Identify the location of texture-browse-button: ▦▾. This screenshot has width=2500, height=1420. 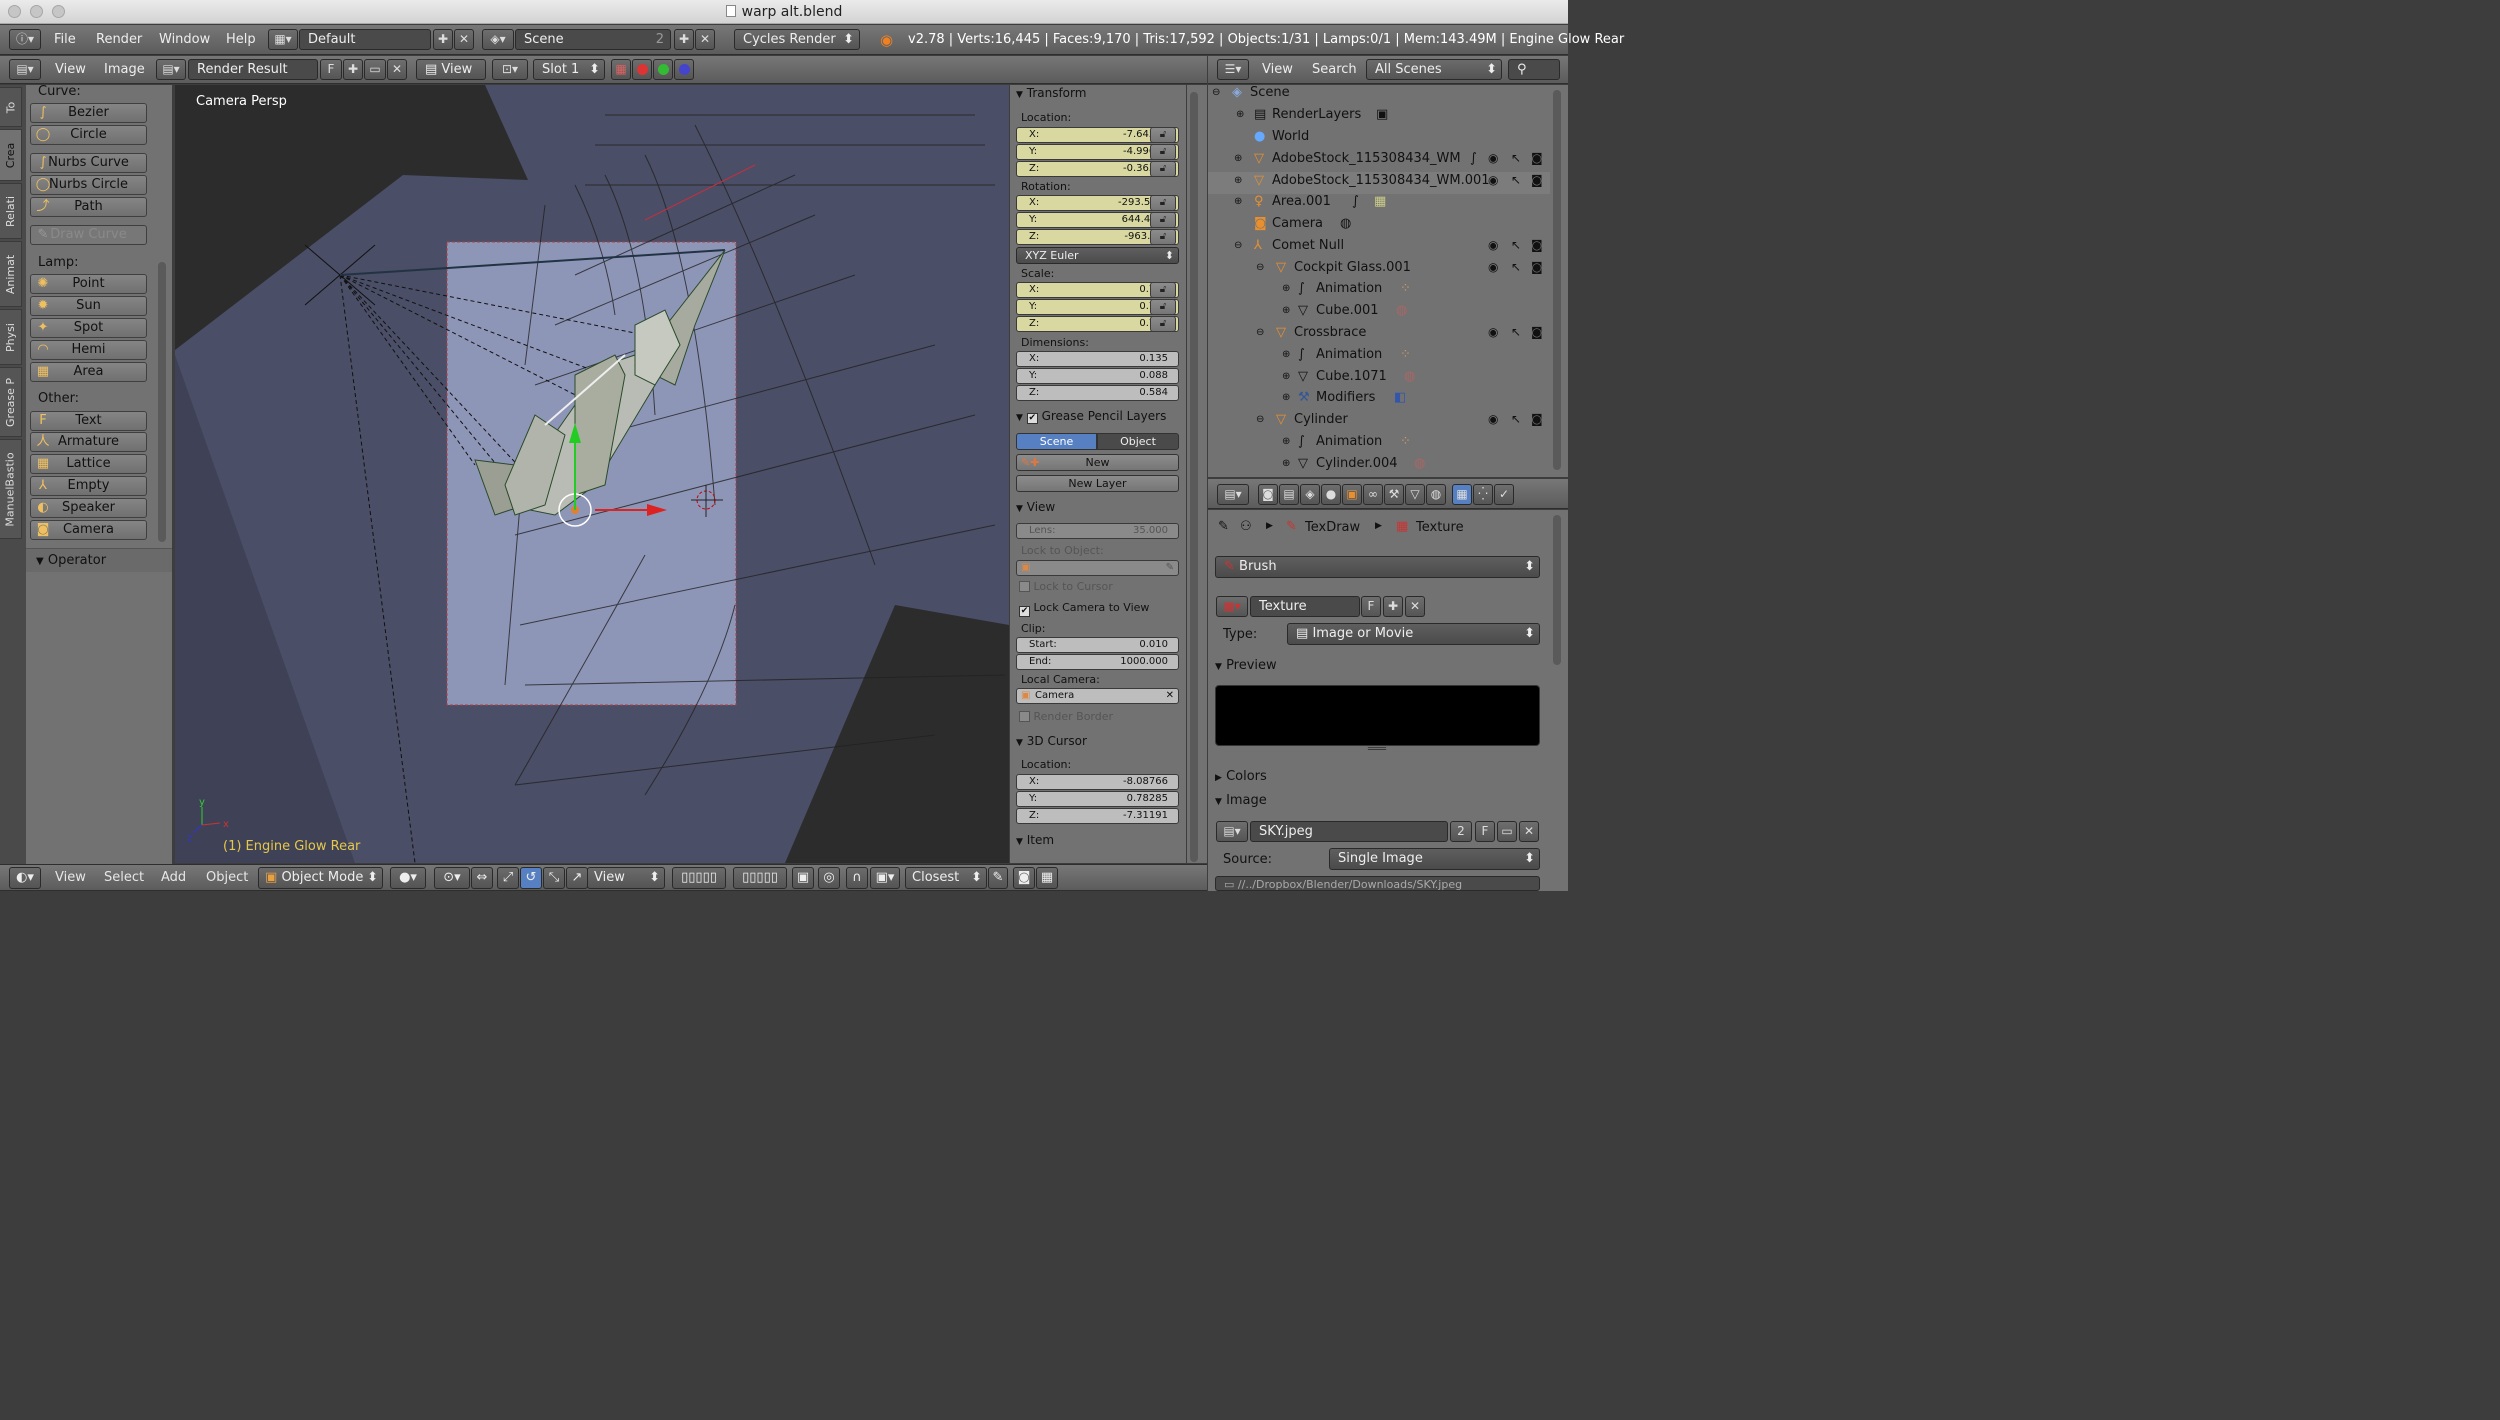
(1232, 606).